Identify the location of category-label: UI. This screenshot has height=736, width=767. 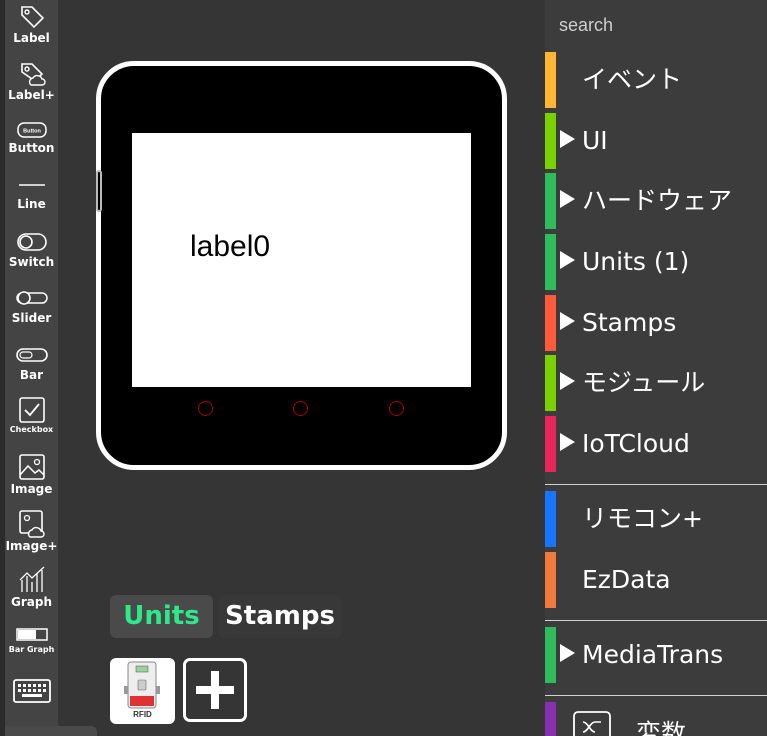
(595, 140).